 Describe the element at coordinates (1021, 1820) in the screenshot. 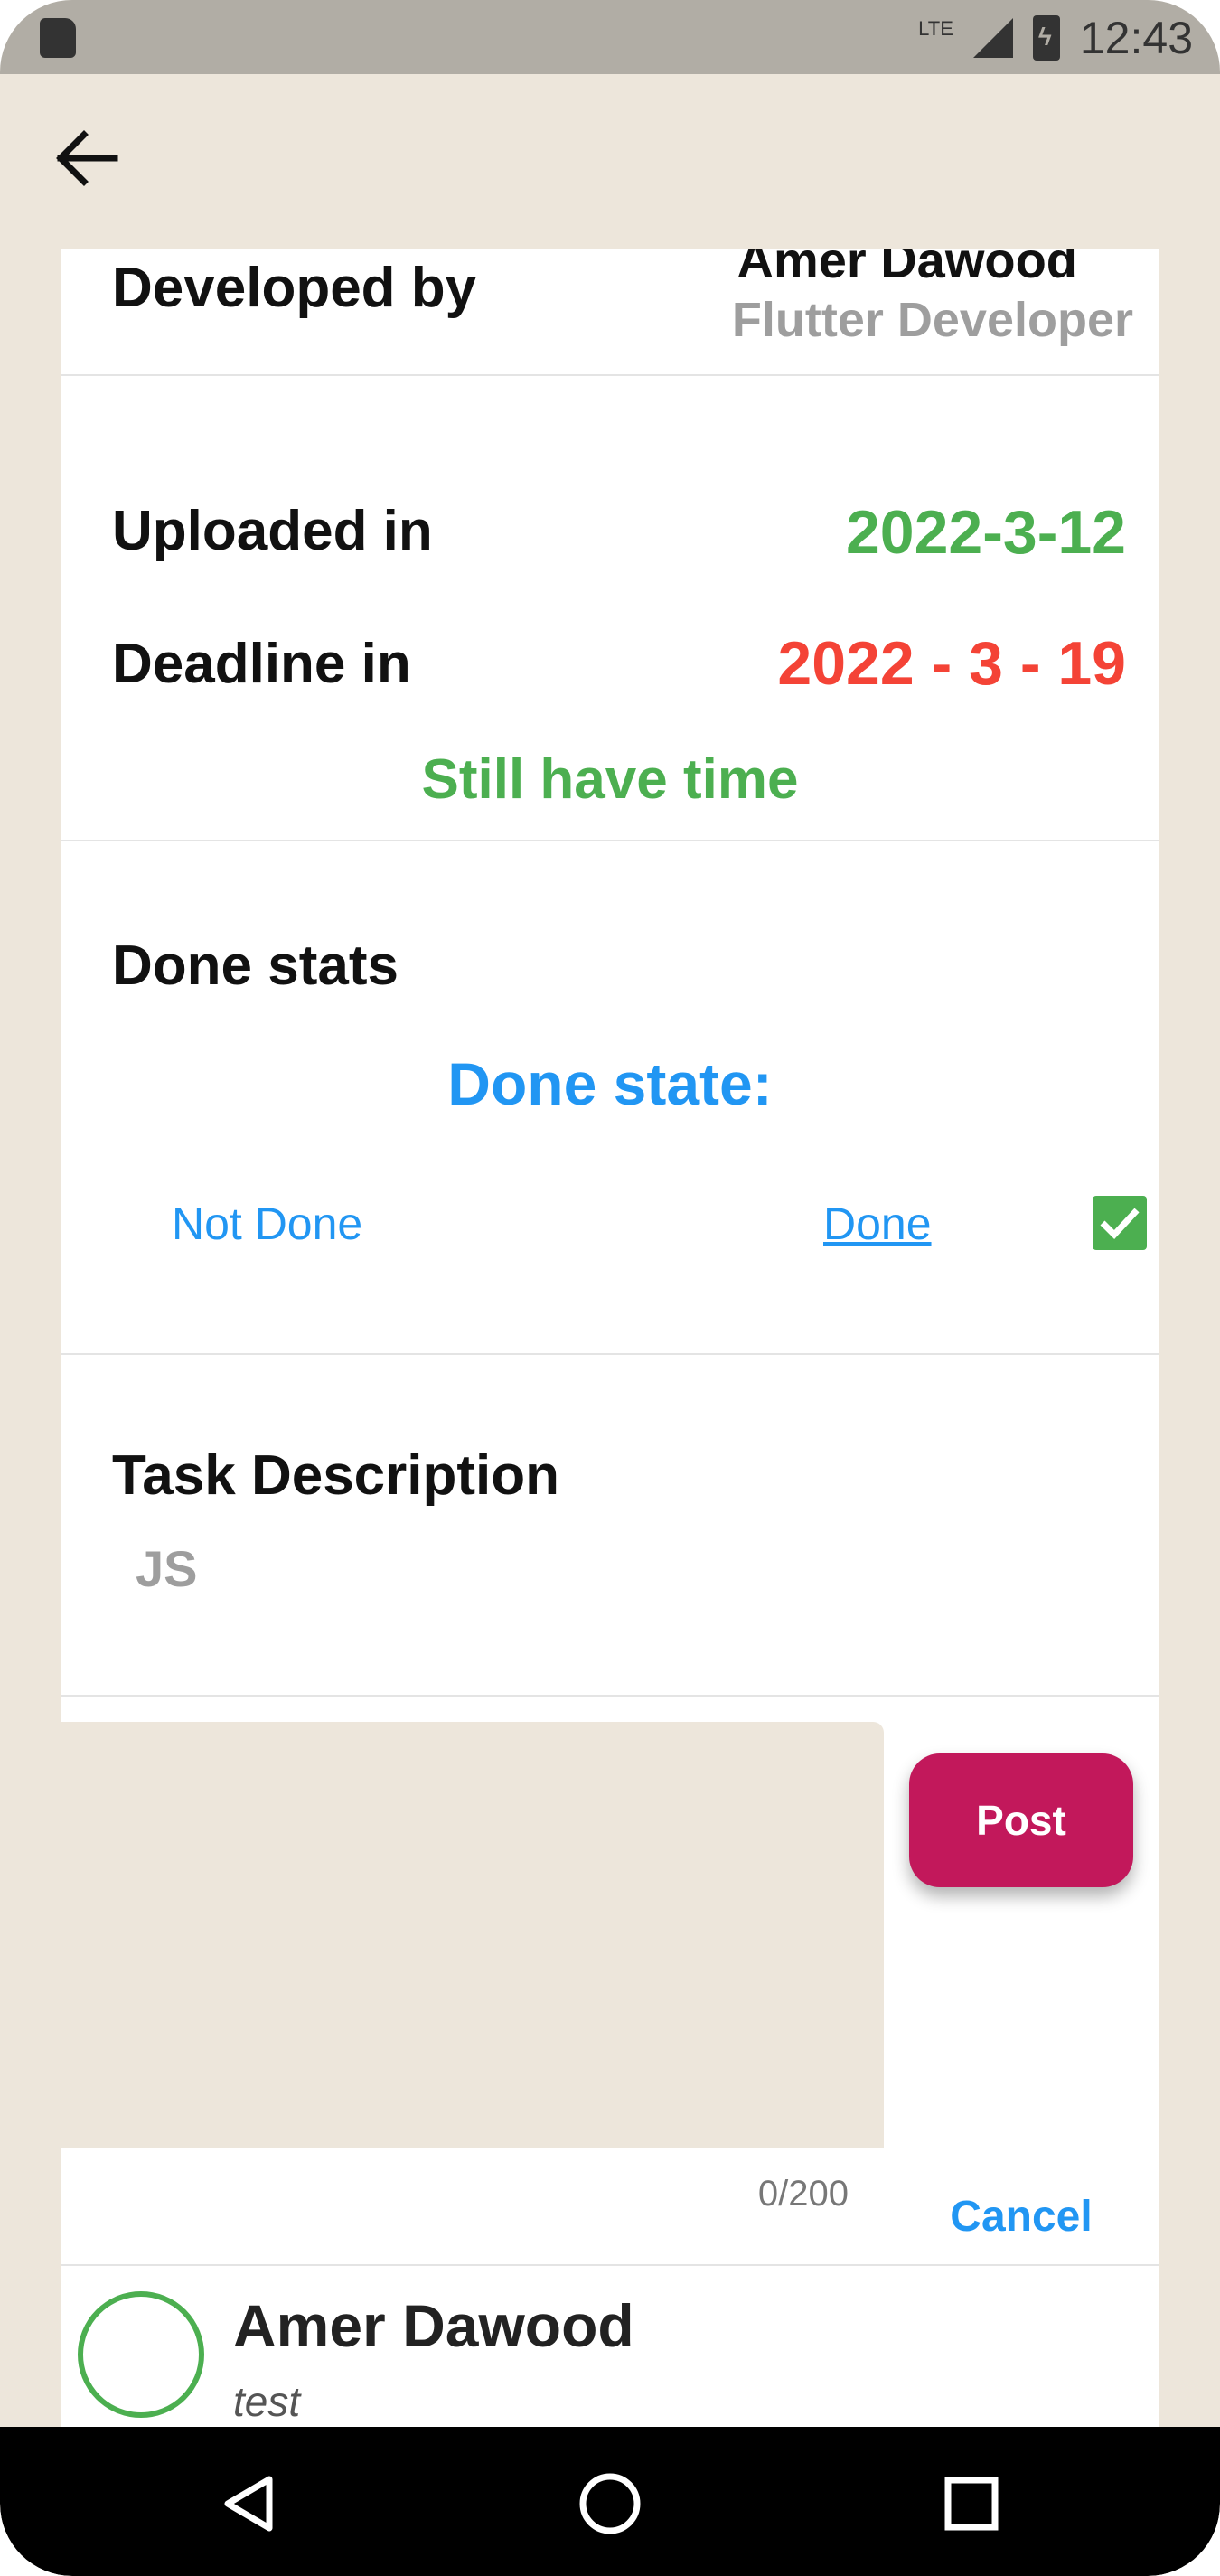

I see `post-button: Post` at that location.